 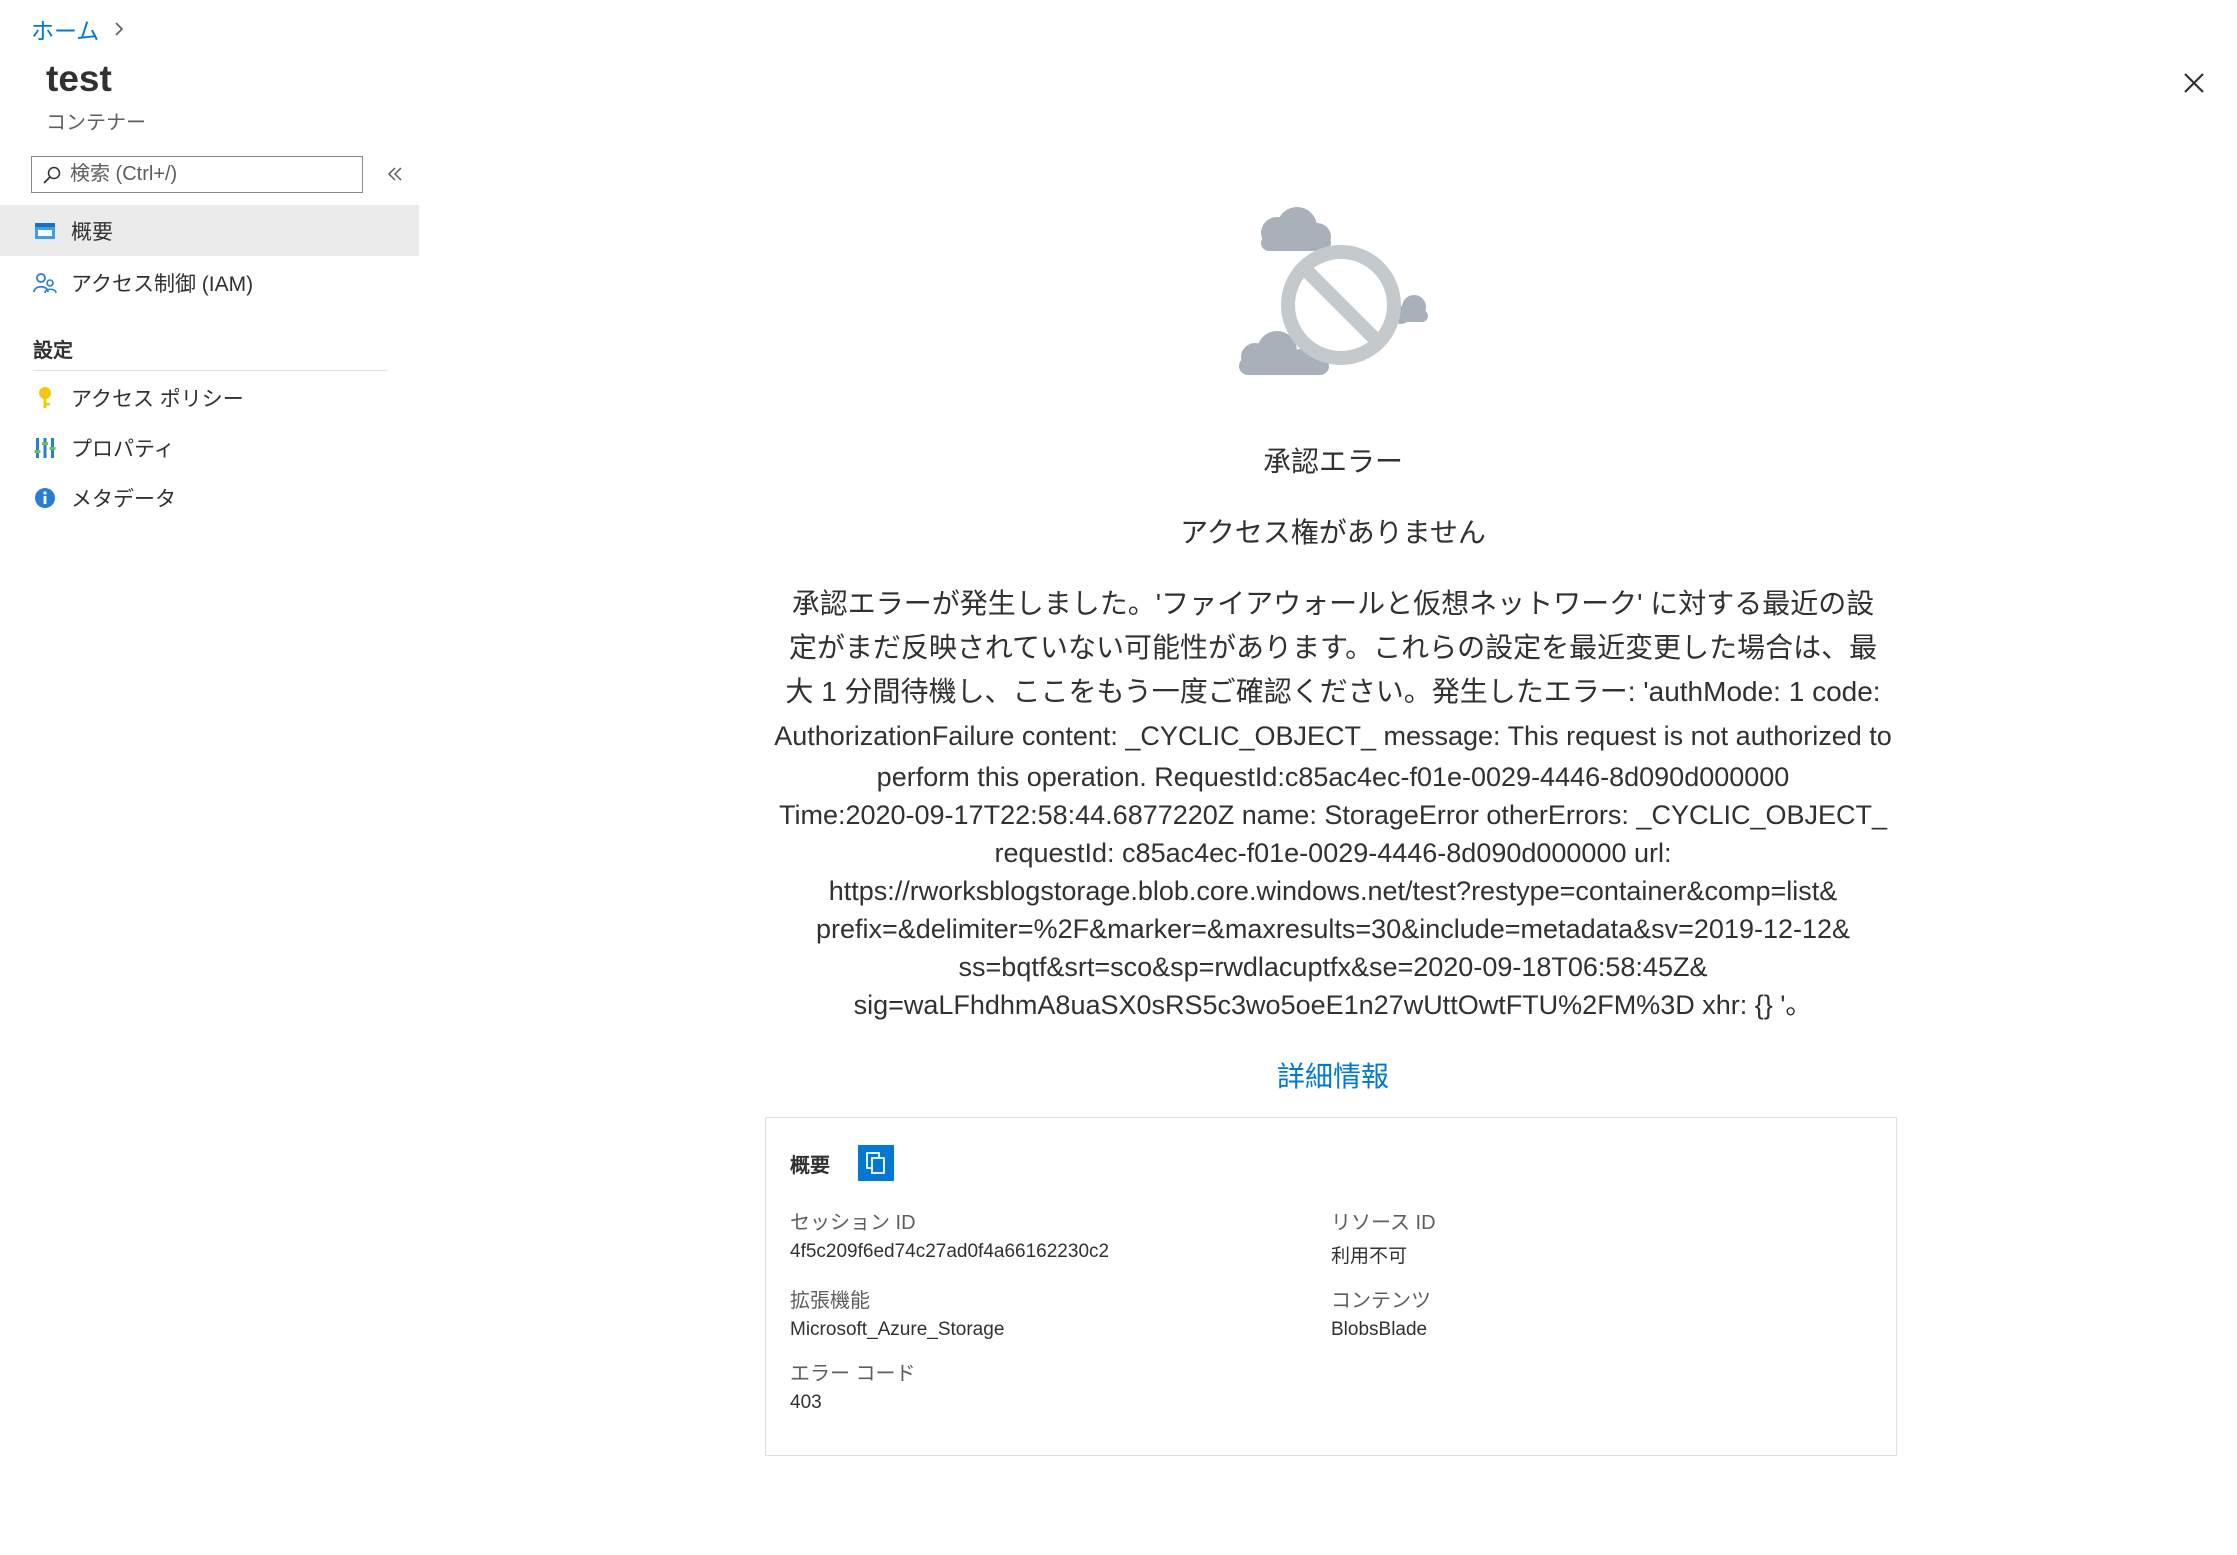 What do you see at coordinates (1383, 1237) in the screenshot?
I see `field-resource-id: リソース ID 利用不可` at bounding box center [1383, 1237].